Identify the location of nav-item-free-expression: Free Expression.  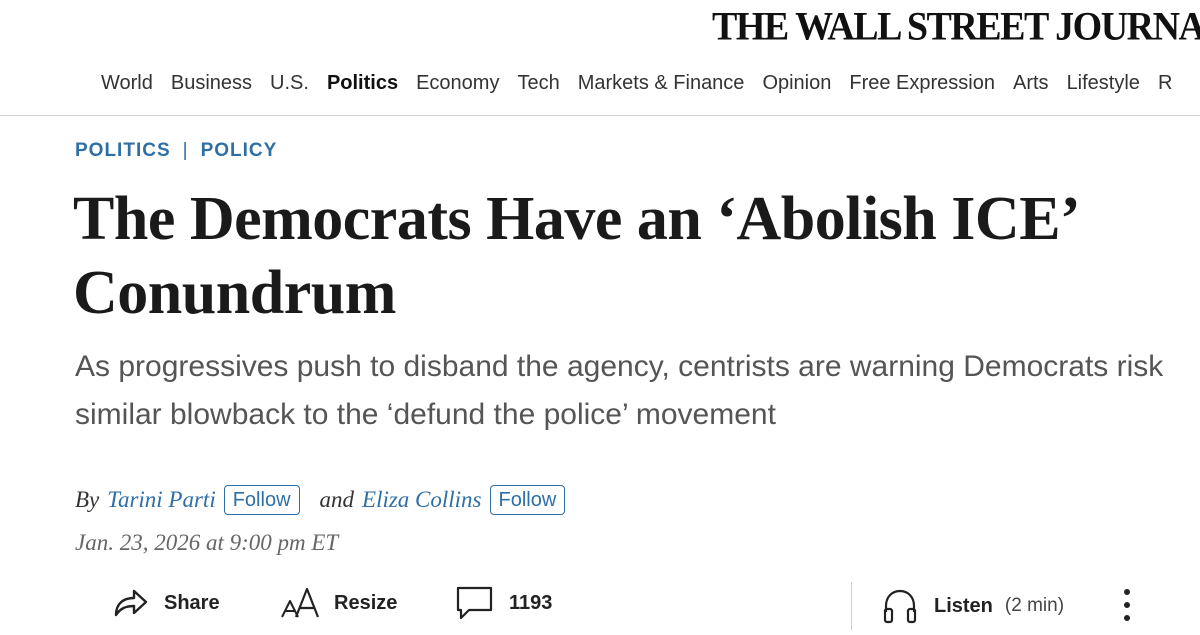
(922, 83).